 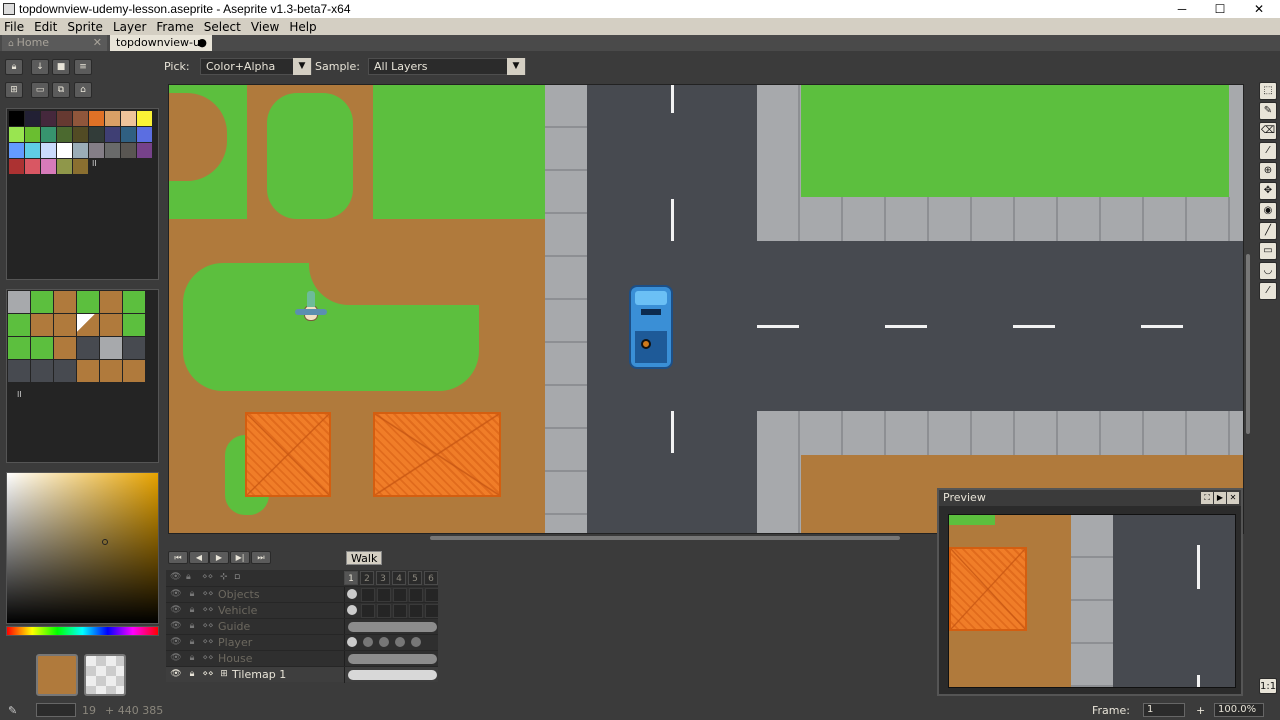 What do you see at coordinates (1268, 91) in the screenshot?
I see `marquee-tool-icon: ⬚` at bounding box center [1268, 91].